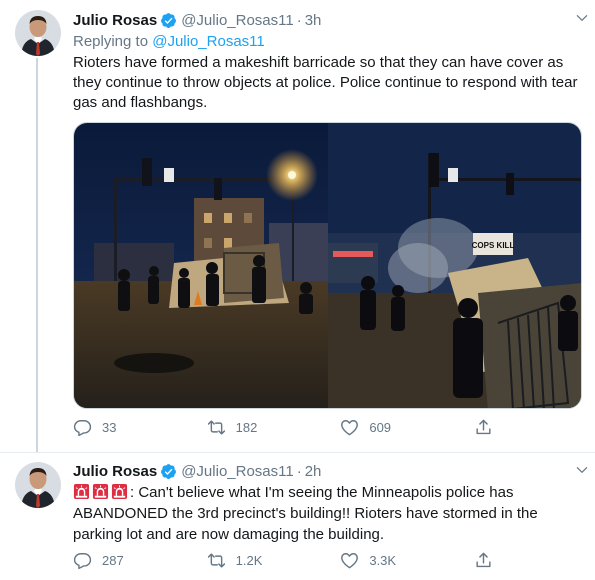 Image resolution: width=595 pixels, height=580 pixels. Describe the element at coordinates (113, 560) in the screenshot. I see `reply-count: 287` at that location.